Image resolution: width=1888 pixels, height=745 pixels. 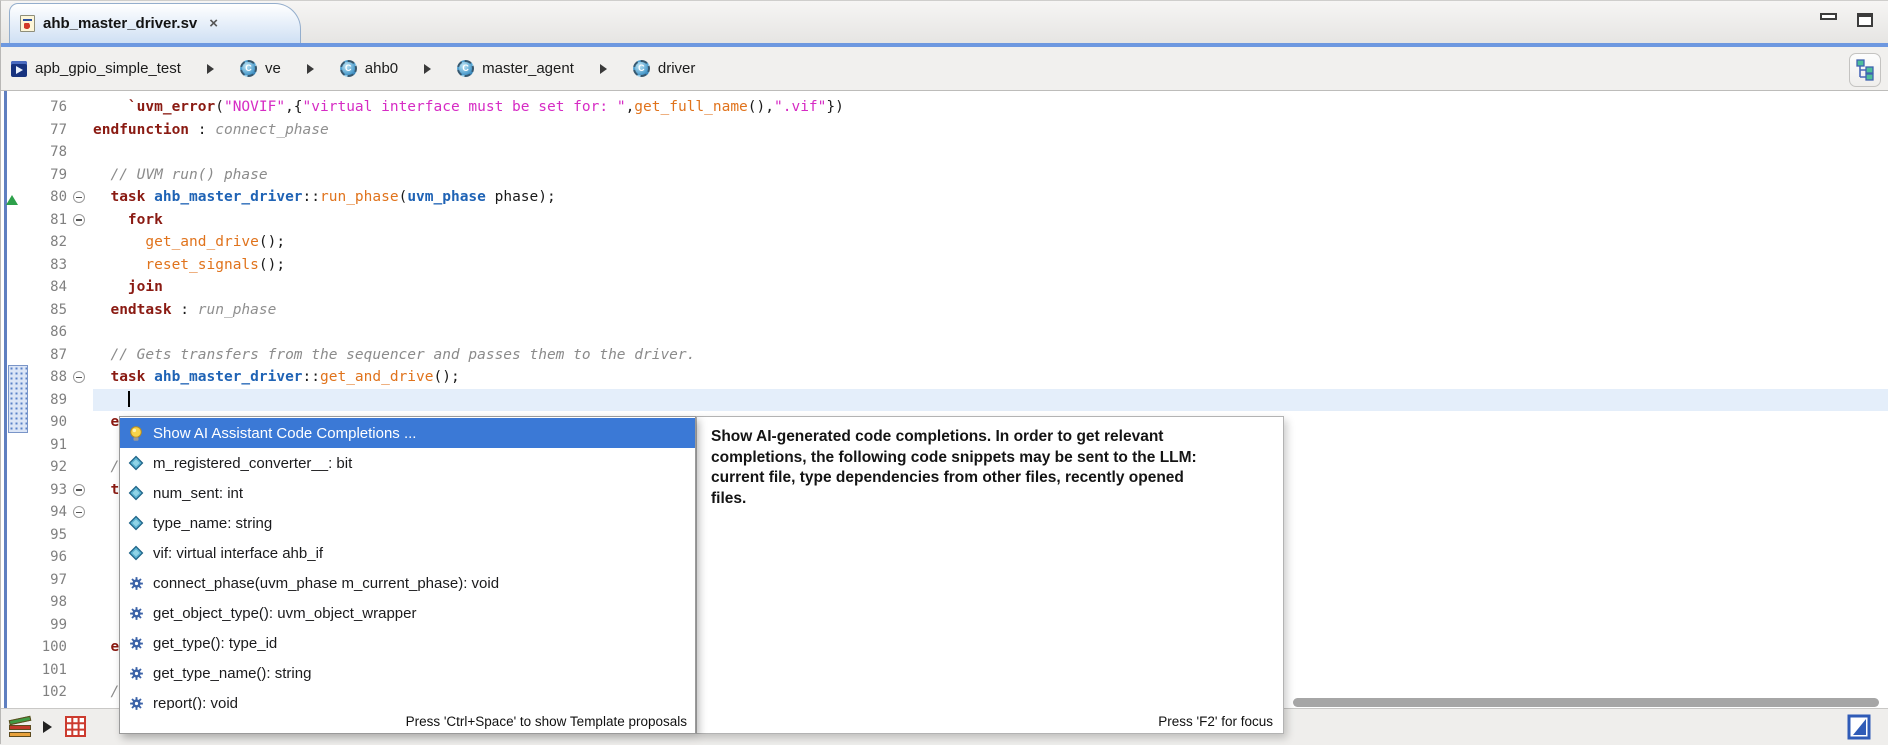 I want to click on code-segment: join, so click(x=145, y=287).